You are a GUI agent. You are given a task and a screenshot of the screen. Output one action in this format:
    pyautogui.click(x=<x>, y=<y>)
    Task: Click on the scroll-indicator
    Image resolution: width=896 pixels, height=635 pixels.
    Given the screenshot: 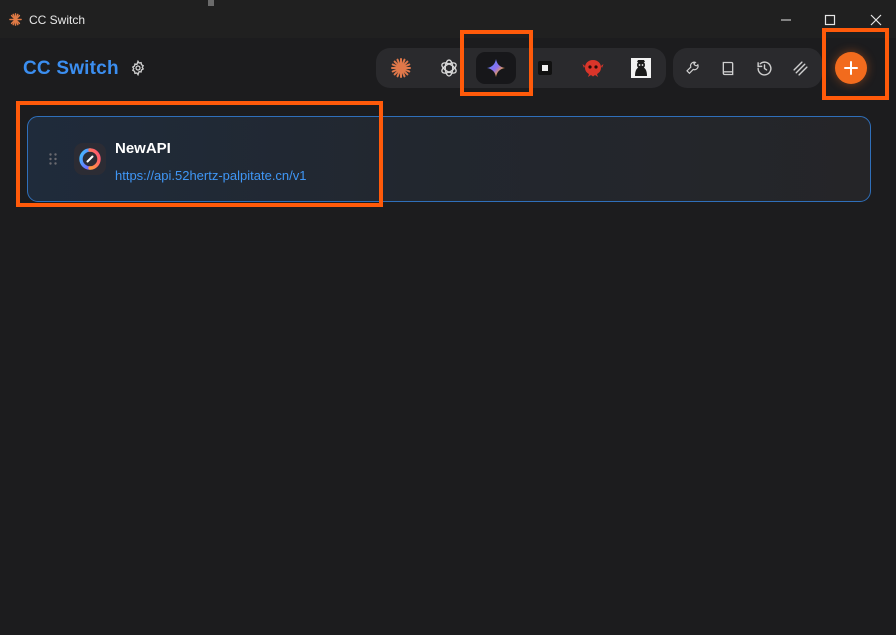 What is the action you would take?
    pyautogui.click(x=211, y=3)
    